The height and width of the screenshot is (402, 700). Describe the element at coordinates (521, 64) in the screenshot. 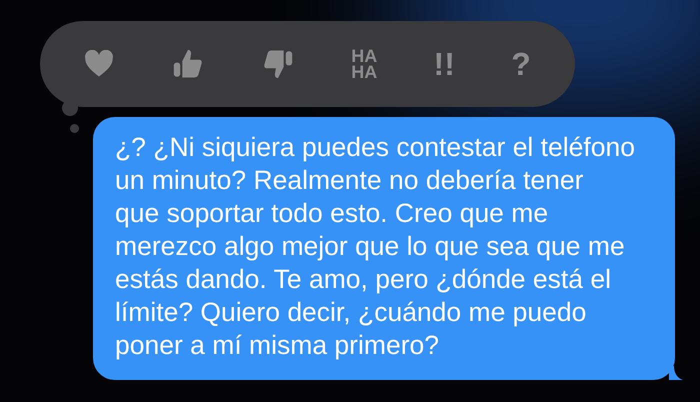

I see `reaction-label: ?` at that location.